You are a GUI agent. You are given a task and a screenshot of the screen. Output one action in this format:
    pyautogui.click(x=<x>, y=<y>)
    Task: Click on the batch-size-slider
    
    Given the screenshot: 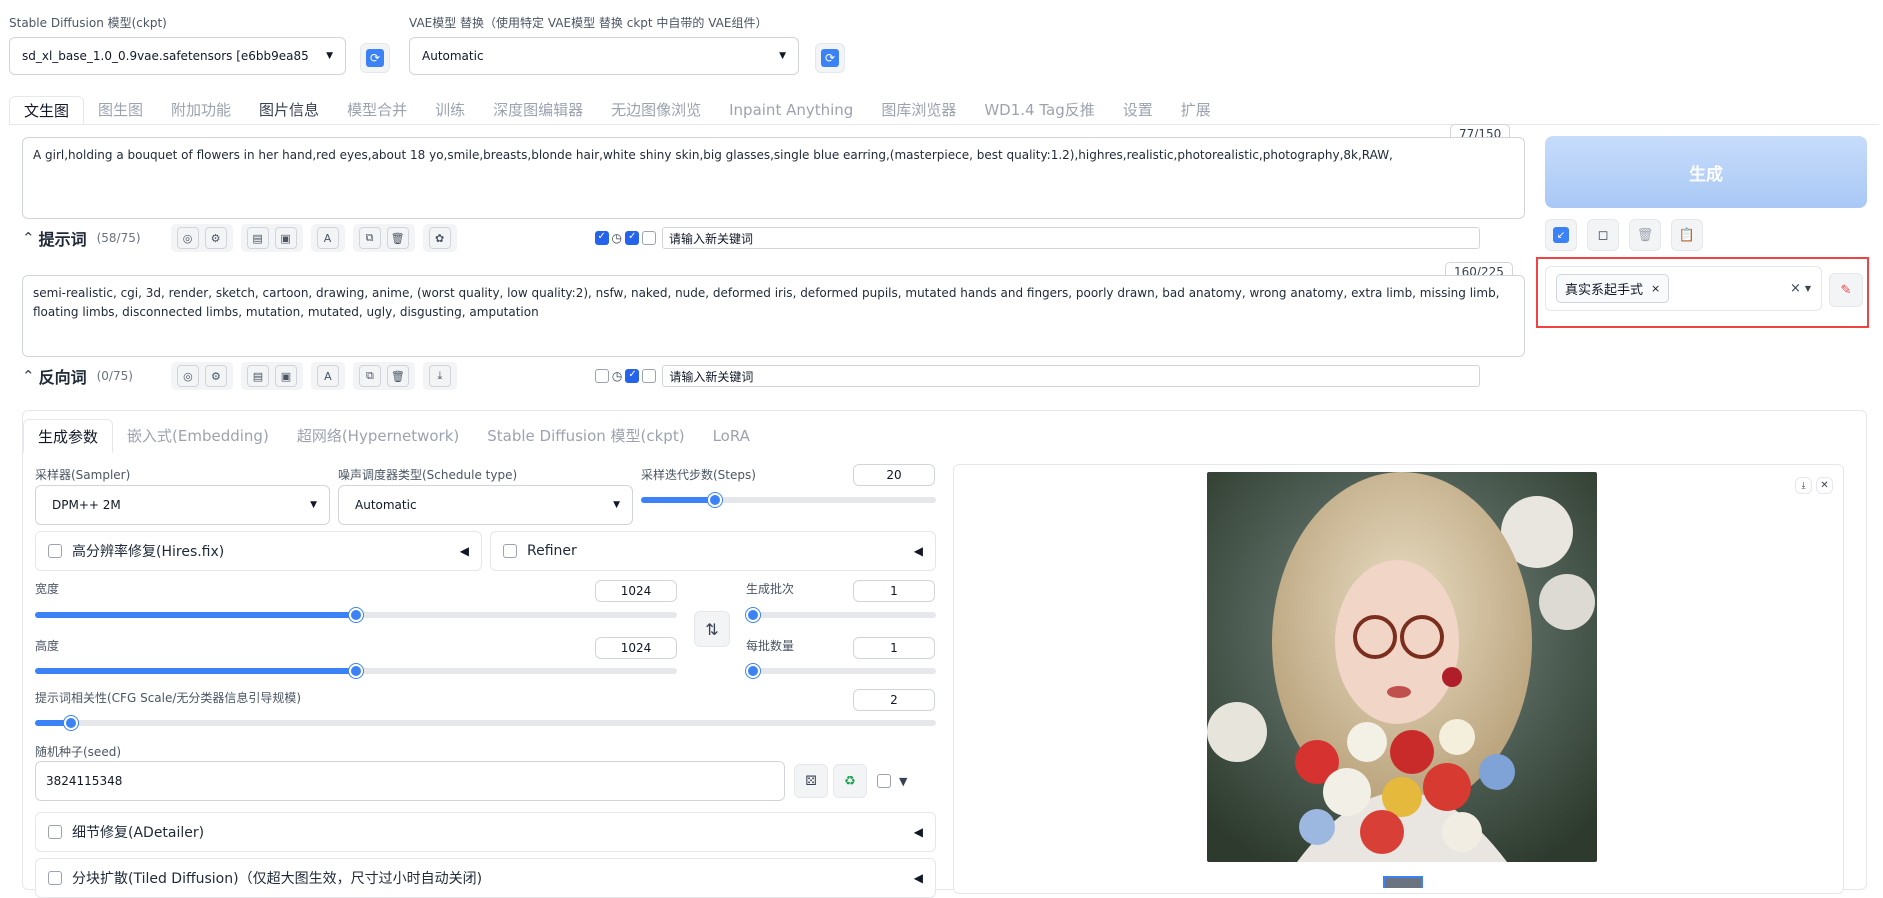 What is the action you would take?
    pyautogui.click(x=841, y=671)
    